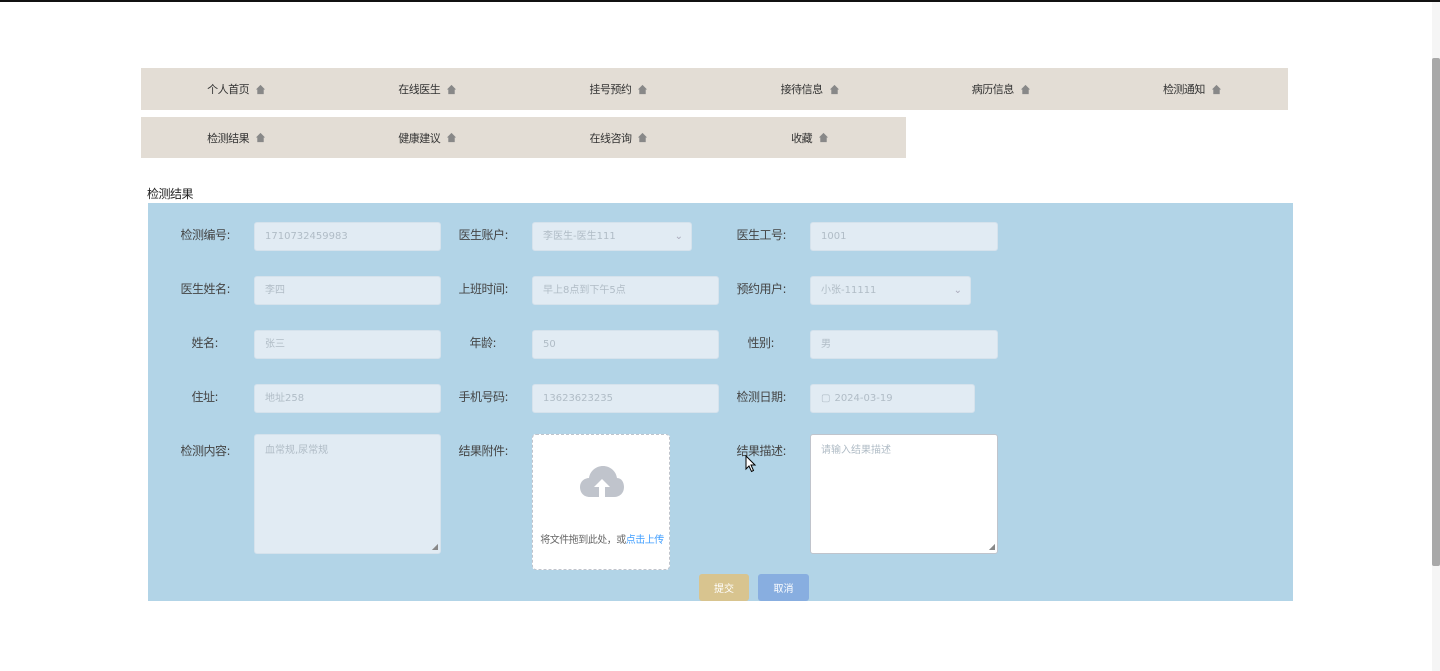  Describe the element at coordinates (849, 290) in the screenshot. I see `booking-user-value: 小张-11111` at that location.